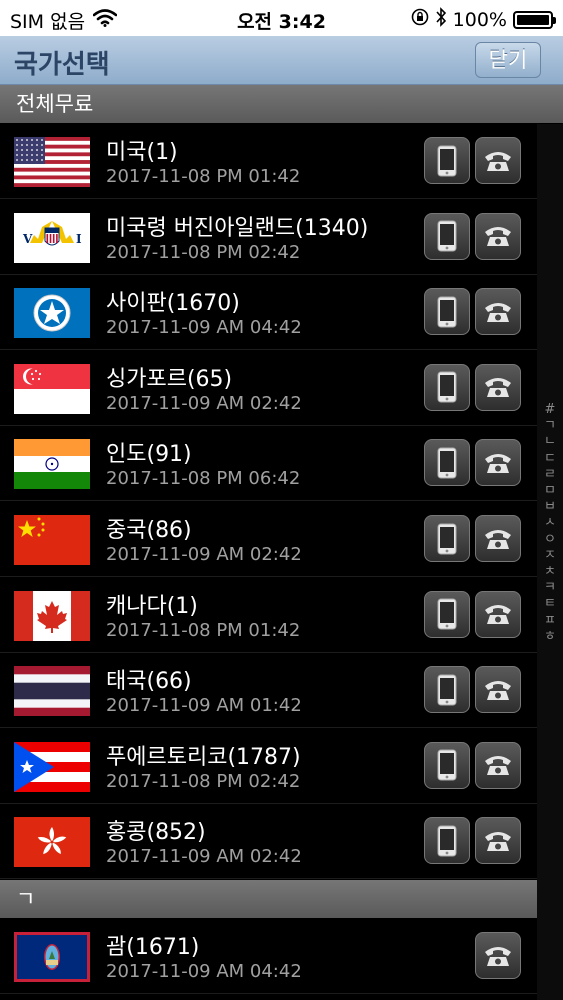  What do you see at coordinates (203, 176) in the screenshot?
I see `last-call-date: 2017-11-08 PM 01:42` at bounding box center [203, 176].